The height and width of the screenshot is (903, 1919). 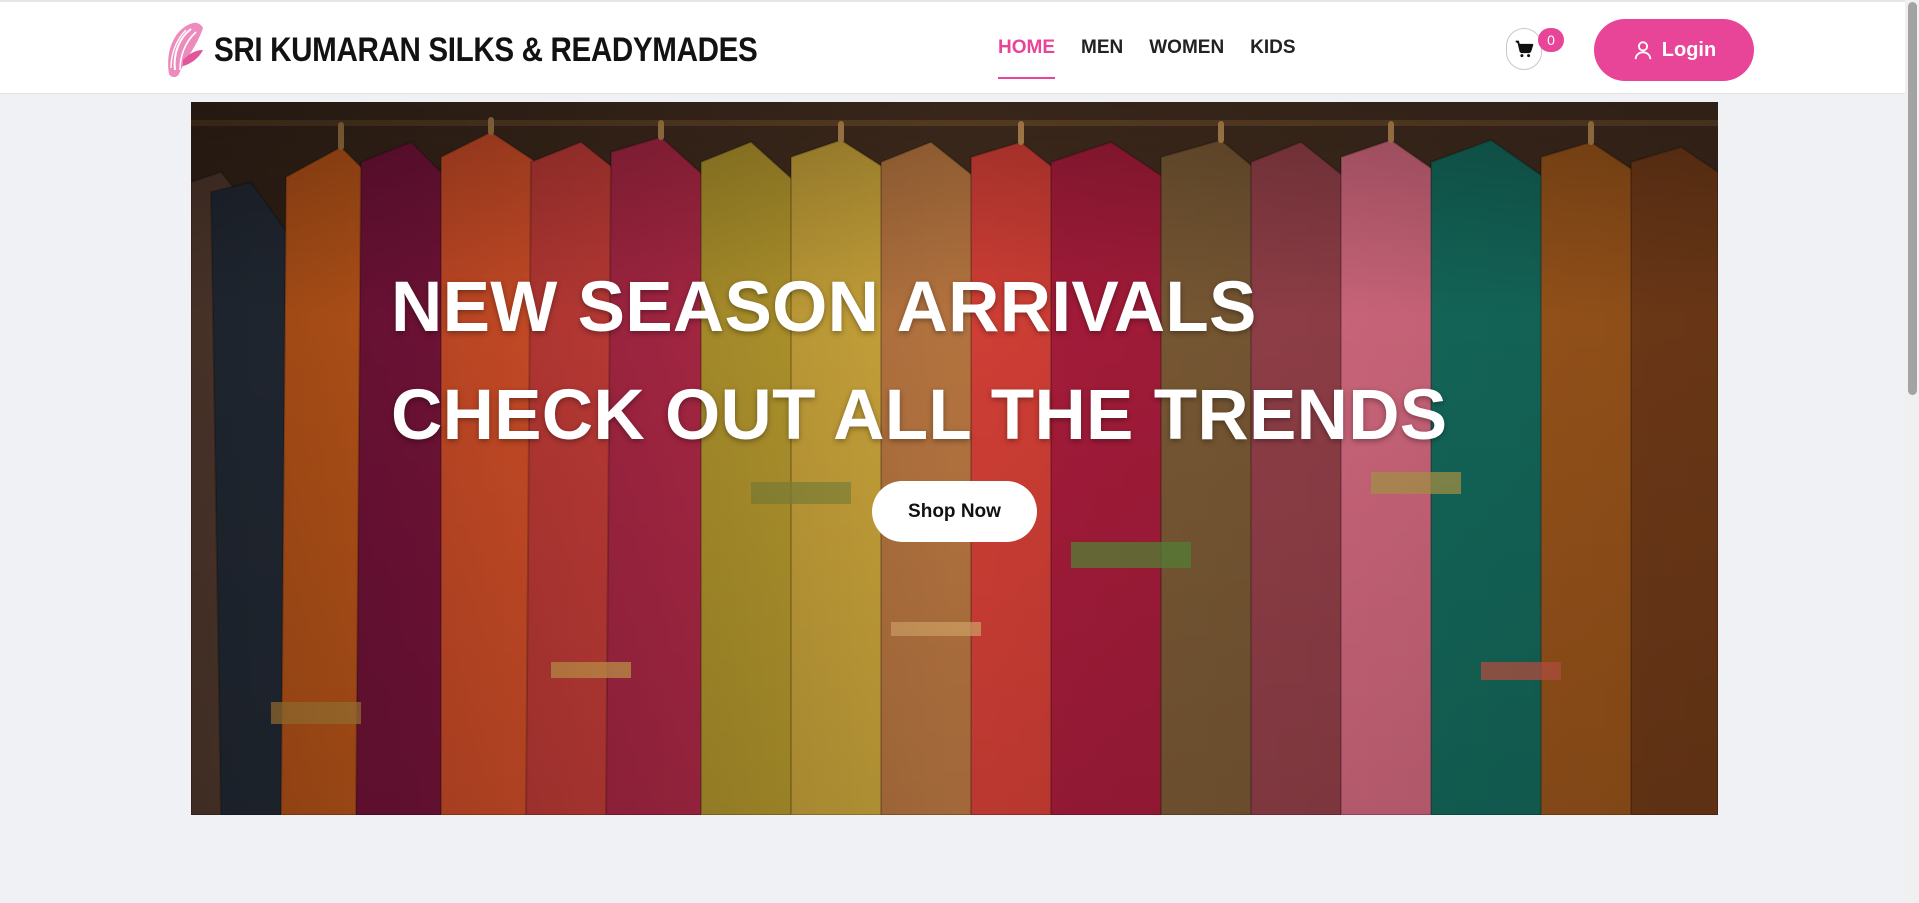 What do you see at coordinates (185, 49) in the screenshot?
I see `saree-leaf-logo-icon` at bounding box center [185, 49].